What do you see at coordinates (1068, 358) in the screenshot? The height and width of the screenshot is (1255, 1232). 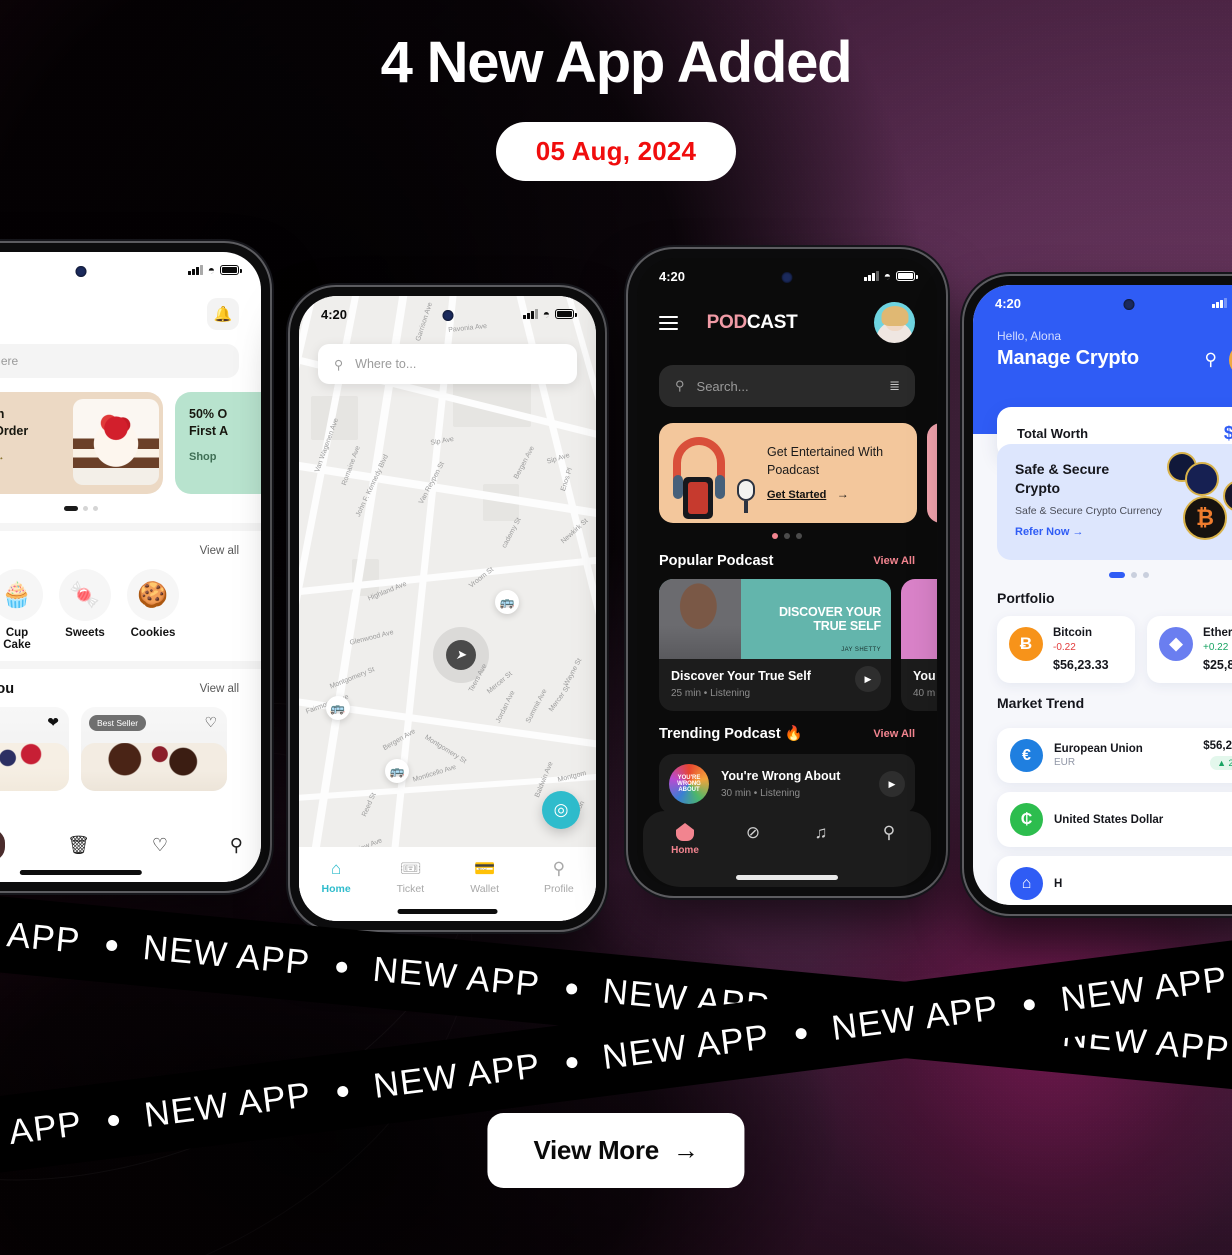 I see `page-title: Manage Crypto` at bounding box center [1068, 358].